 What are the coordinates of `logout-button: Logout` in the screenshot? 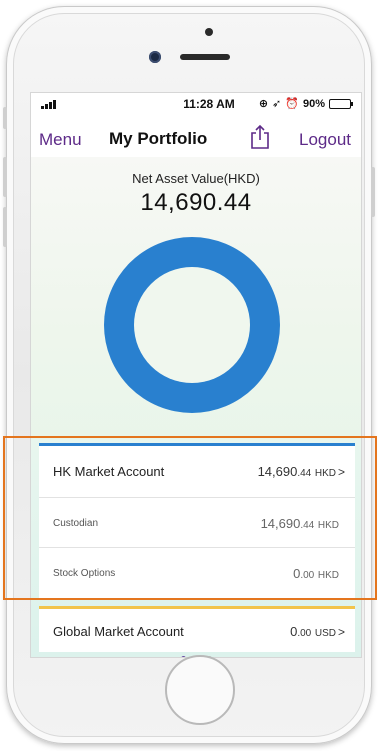 It's located at (325, 140).